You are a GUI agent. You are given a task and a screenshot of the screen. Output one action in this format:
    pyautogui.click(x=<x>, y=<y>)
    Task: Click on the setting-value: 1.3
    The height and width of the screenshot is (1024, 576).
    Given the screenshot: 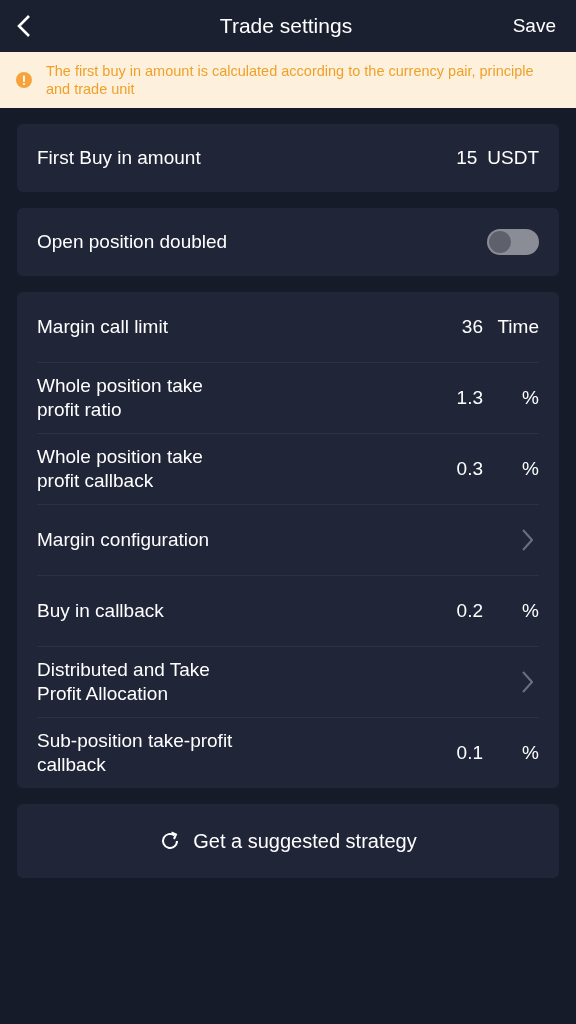 What is the action you would take?
    pyautogui.click(x=469, y=398)
    